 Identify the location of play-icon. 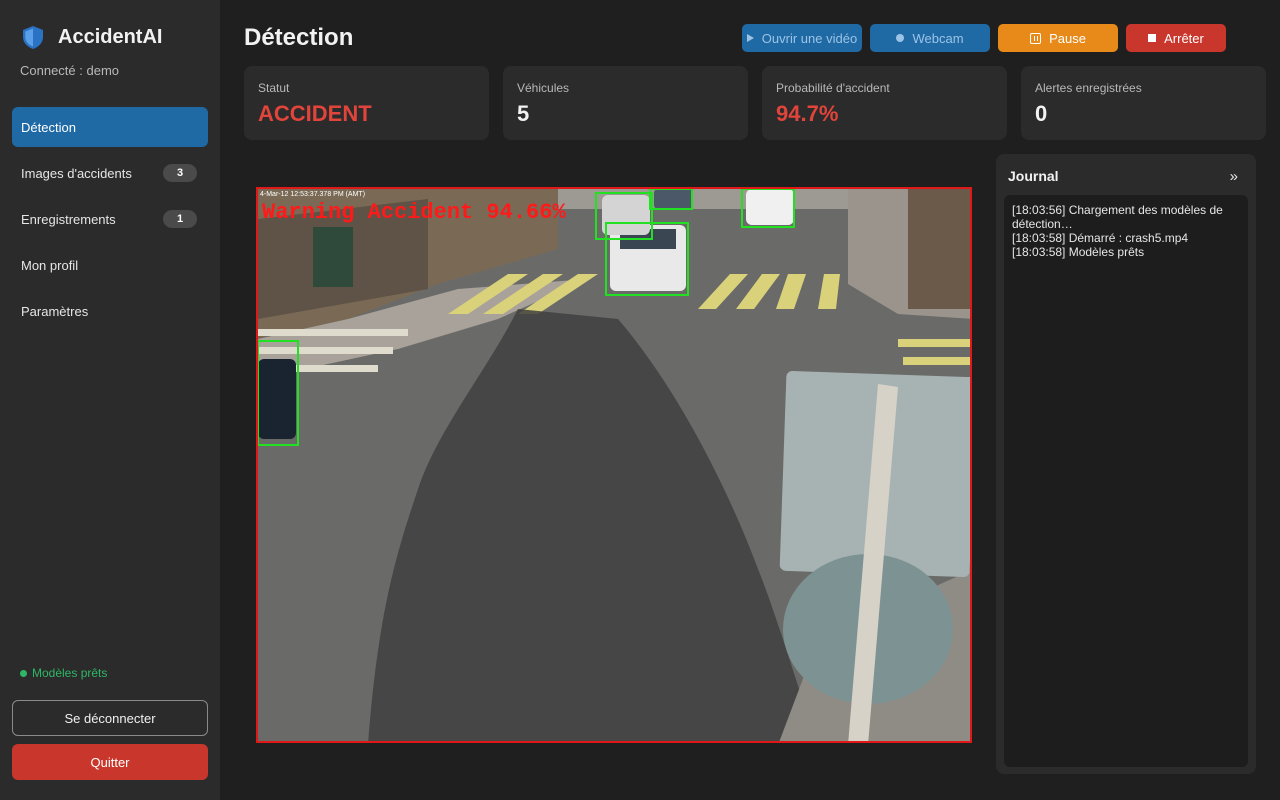
(750, 38).